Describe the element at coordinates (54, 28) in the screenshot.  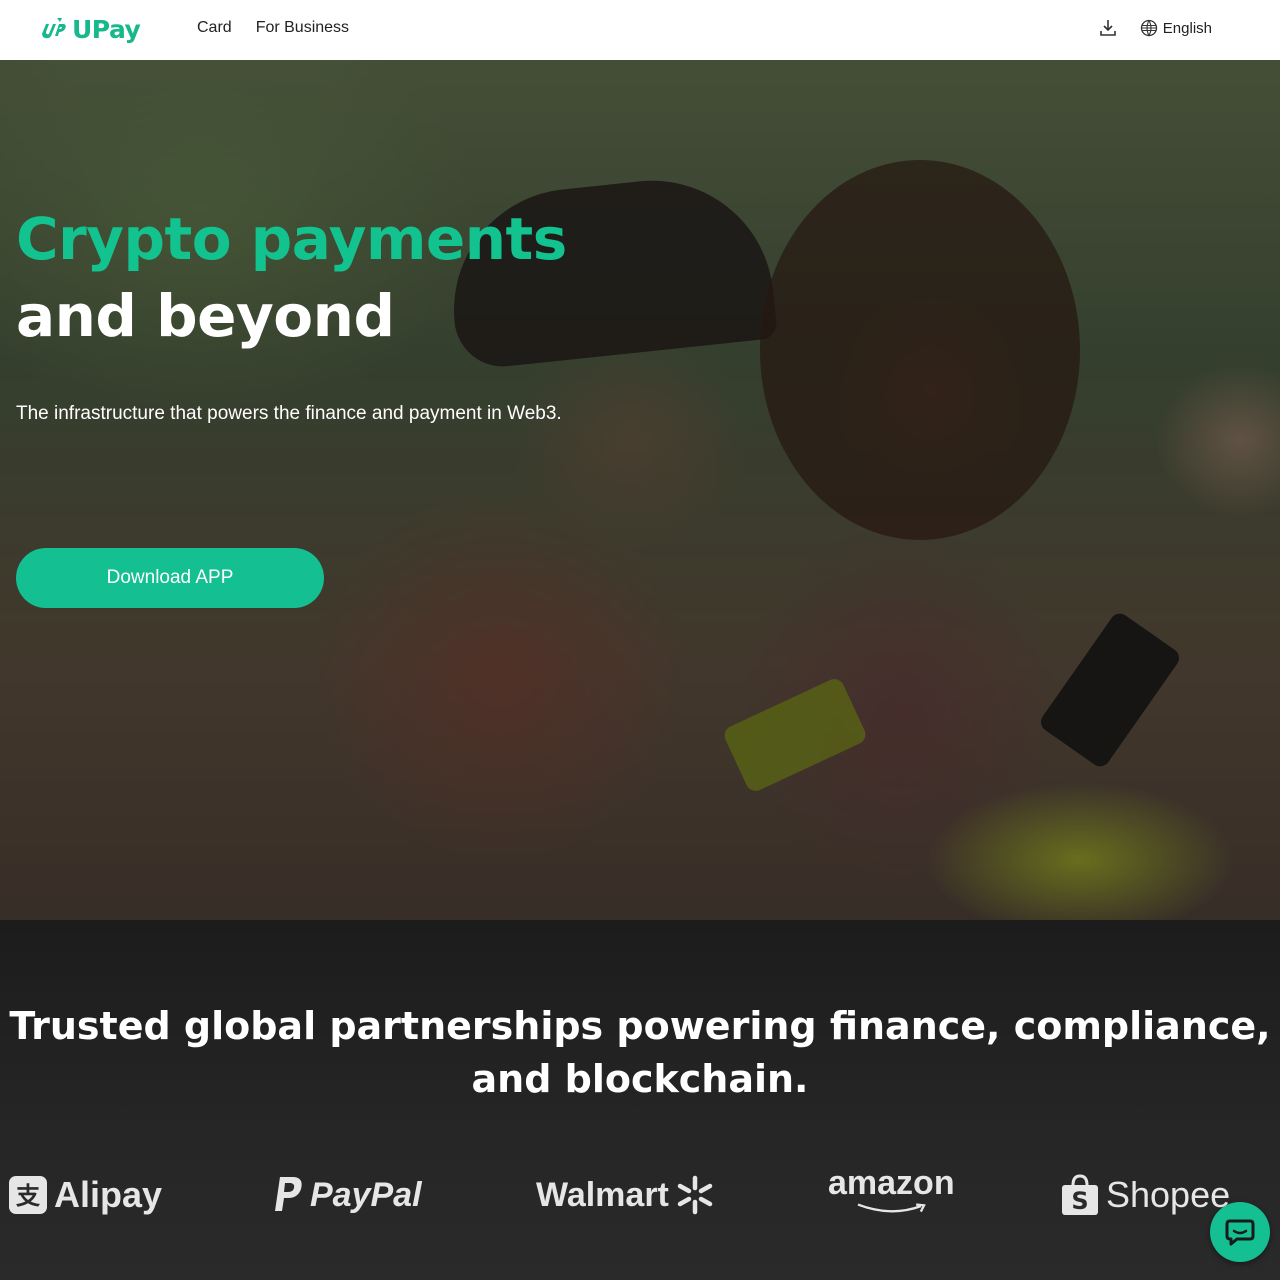
I see `upay-logo-icon` at that location.